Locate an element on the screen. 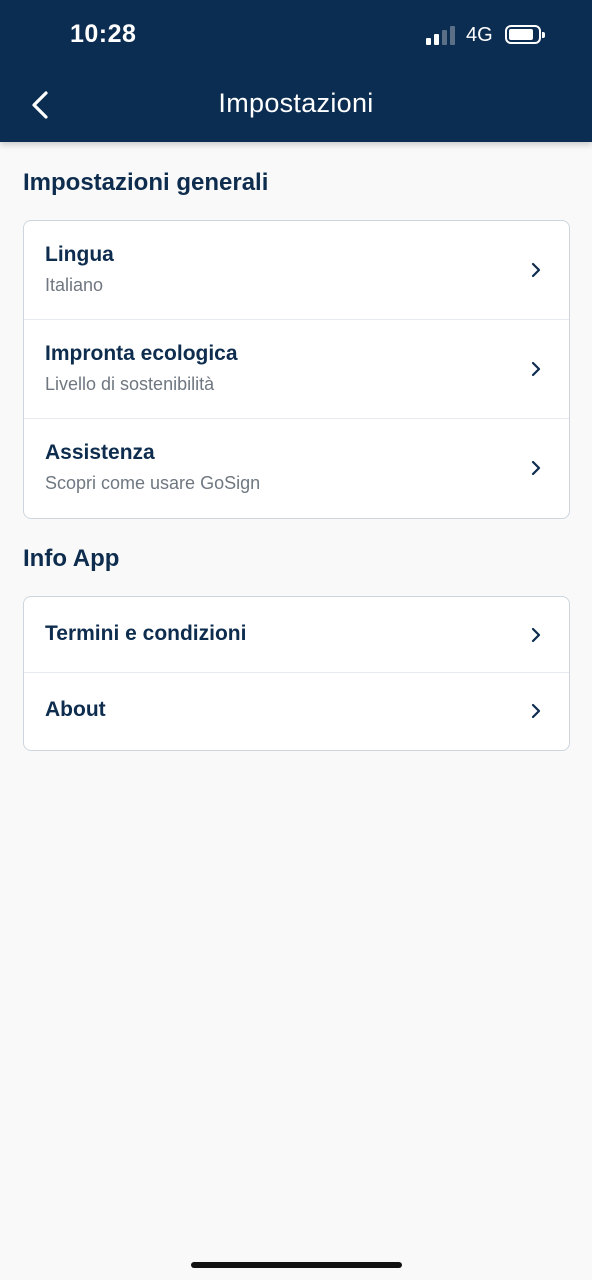 The width and height of the screenshot is (592, 1280). section-title-general: Impostazioni generali is located at coordinates (146, 182).